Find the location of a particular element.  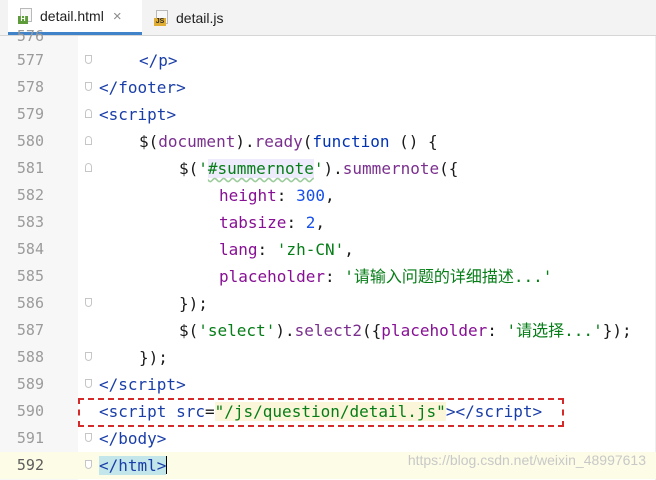

code-token: 'zh-CN' is located at coordinates (310, 249).